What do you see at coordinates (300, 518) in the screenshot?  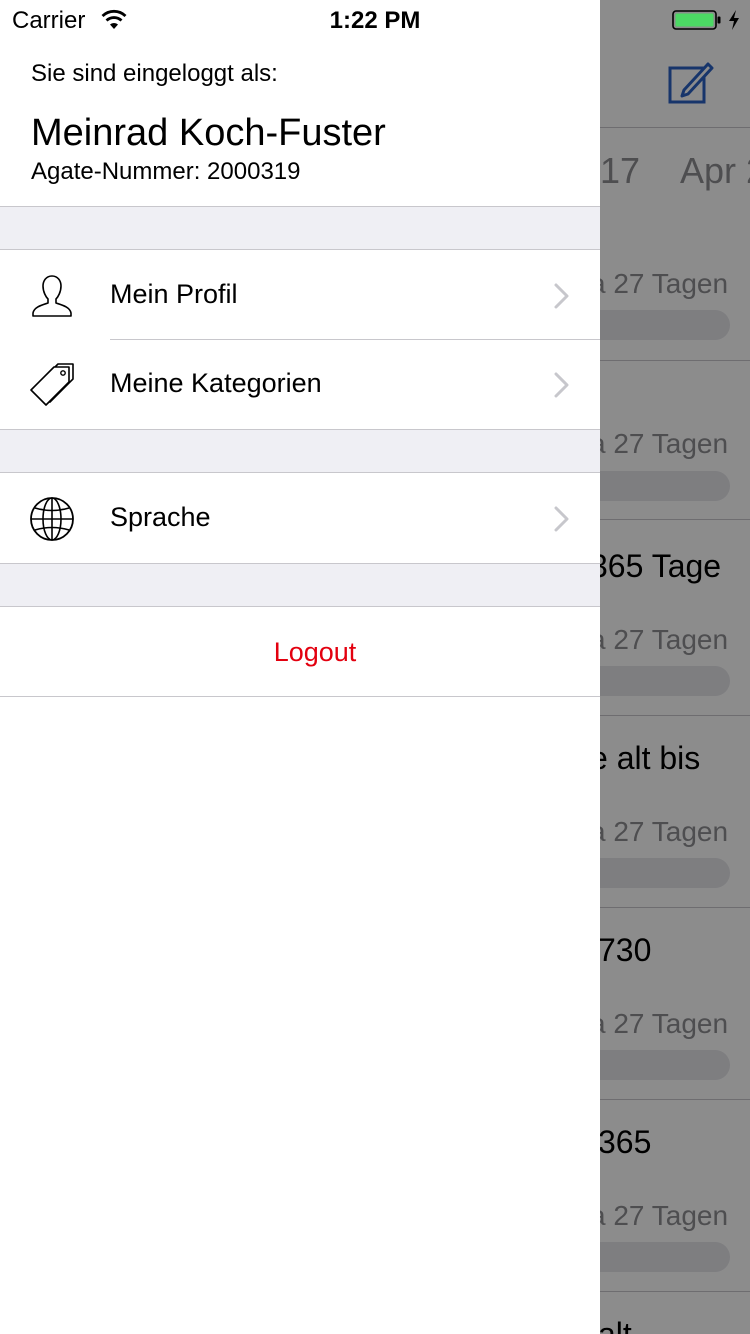 I see `menu-item-language: Sprache` at bounding box center [300, 518].